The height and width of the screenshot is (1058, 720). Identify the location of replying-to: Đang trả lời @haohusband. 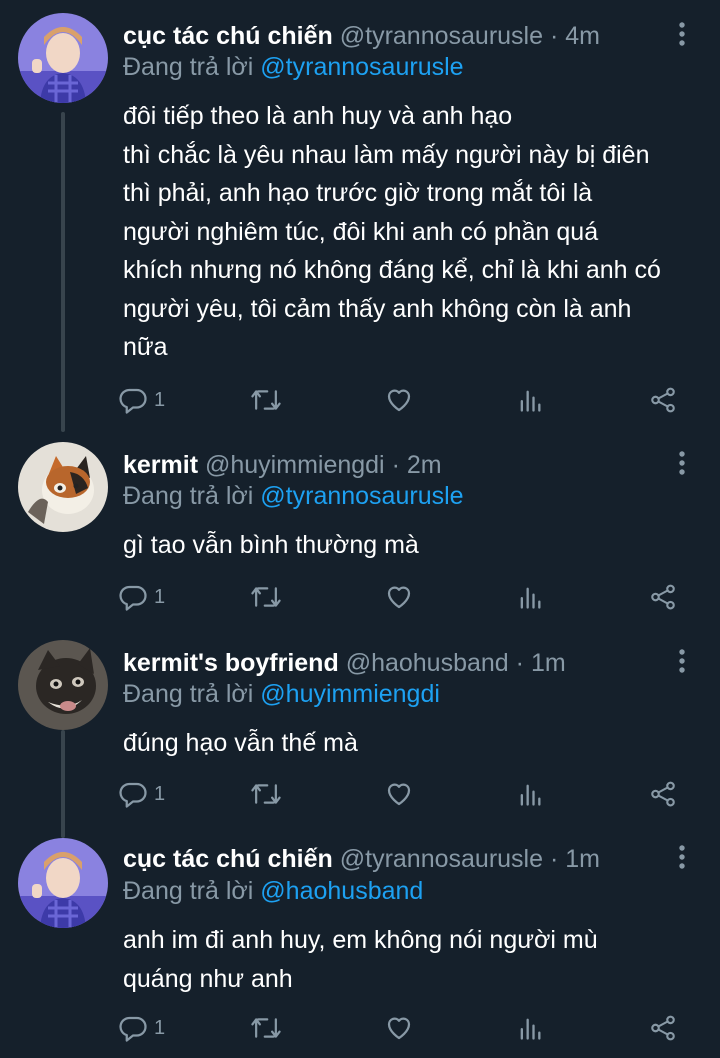
(273, 891).